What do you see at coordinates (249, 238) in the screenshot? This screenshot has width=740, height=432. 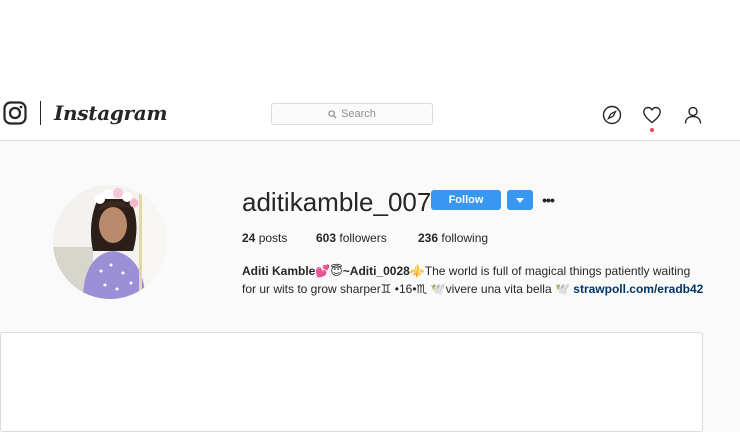 I see `posts-count-value: 24` at bounding box center [249, 238].